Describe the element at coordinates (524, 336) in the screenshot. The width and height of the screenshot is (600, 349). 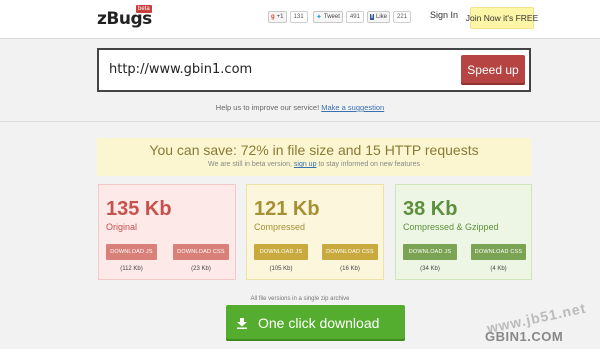
I see `watermark-gbin1: GBIN1.COM` at that location.